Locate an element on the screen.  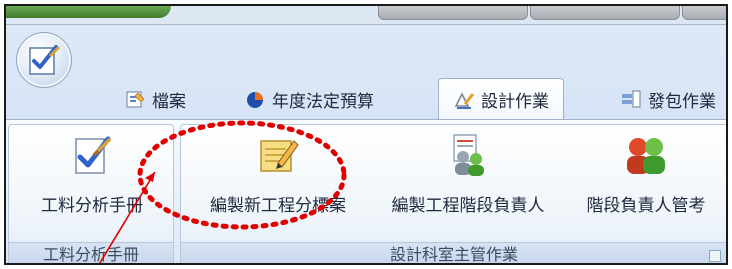
file-properties-icon is located at coordinates (135, 99).